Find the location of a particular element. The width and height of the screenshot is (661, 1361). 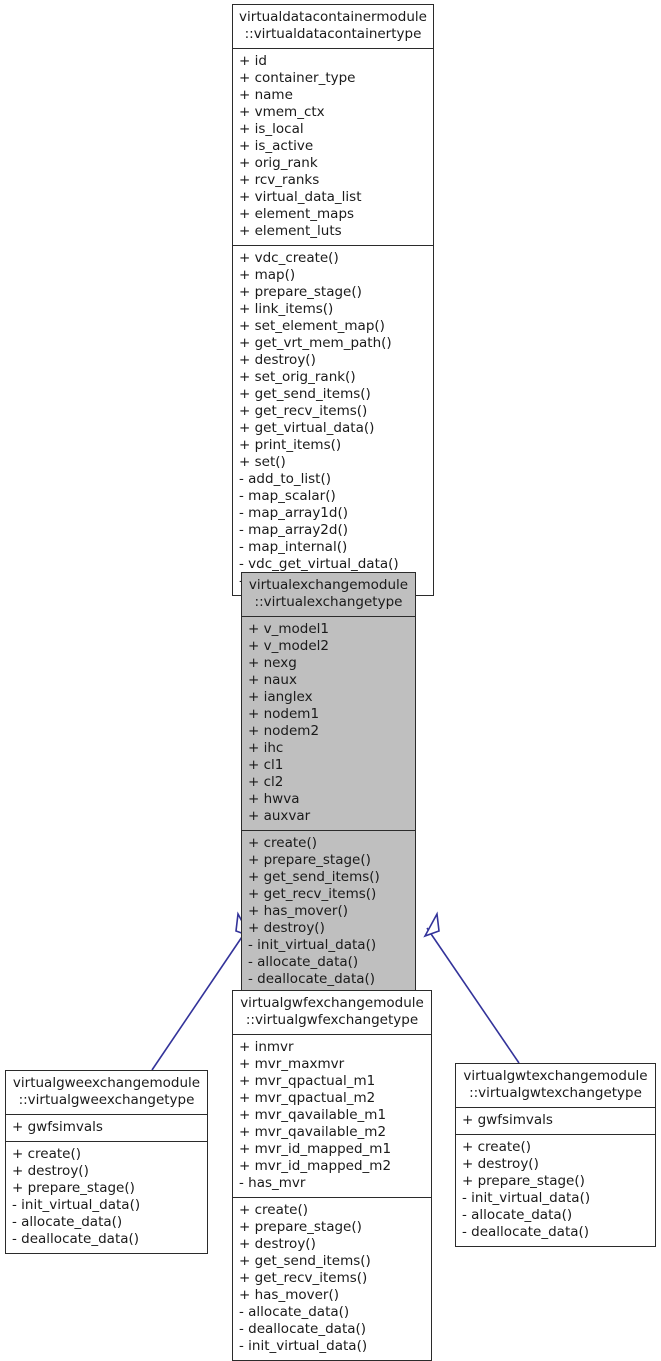

attribute-row: + rcv_ranks is located at coordinates (279, 180).